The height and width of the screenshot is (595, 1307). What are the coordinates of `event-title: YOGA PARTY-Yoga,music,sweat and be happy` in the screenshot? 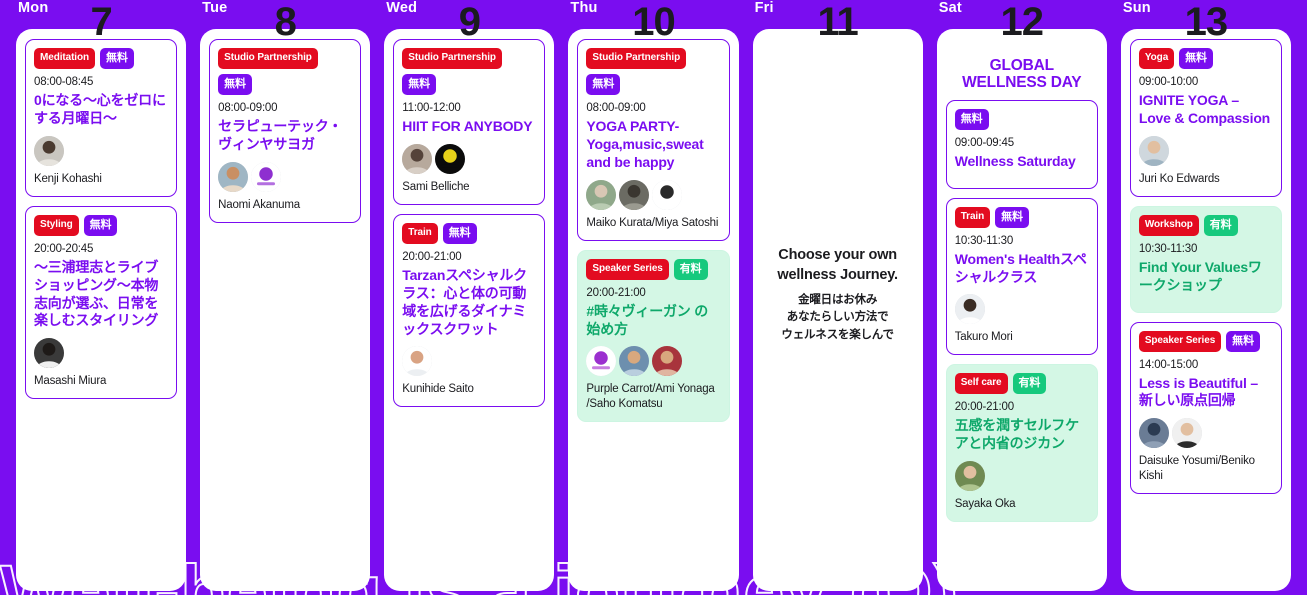 It's located at (653, 145).